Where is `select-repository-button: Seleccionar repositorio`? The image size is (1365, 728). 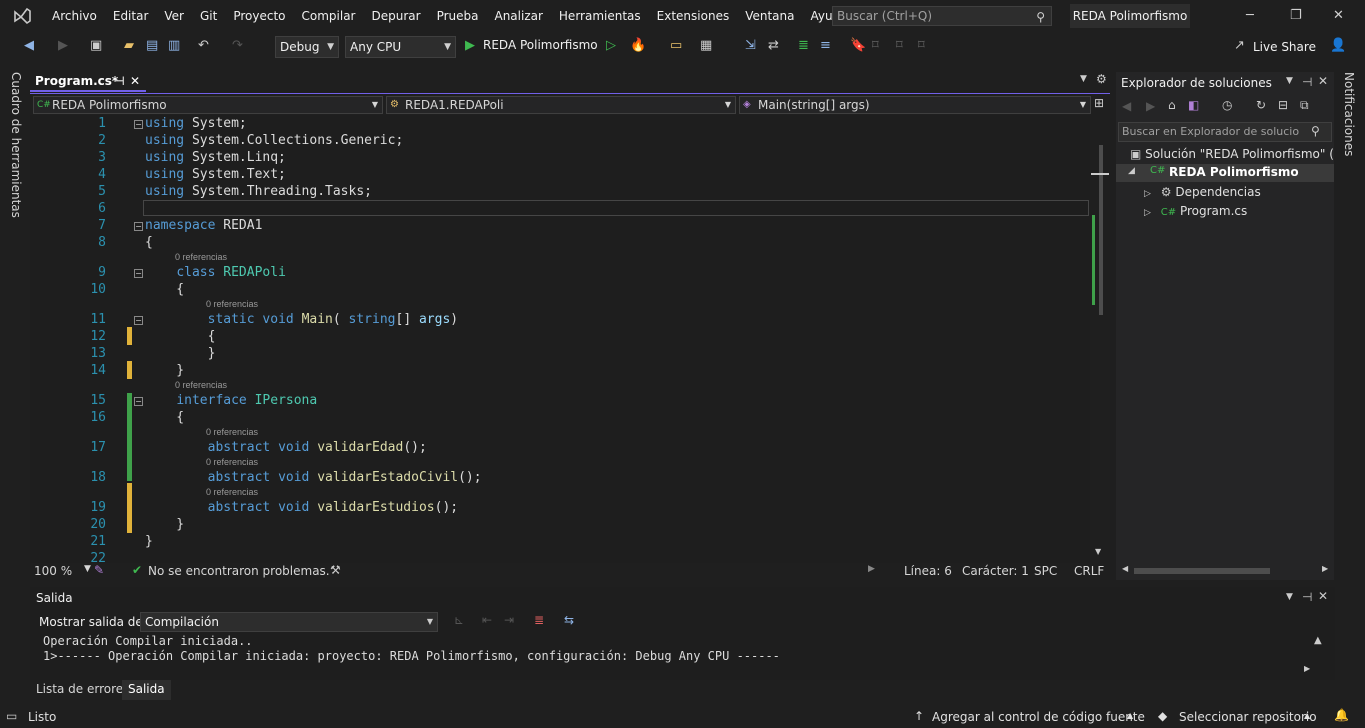 select-repository-button: Seleccionar repositorio is located at coordinates (1248, 717).